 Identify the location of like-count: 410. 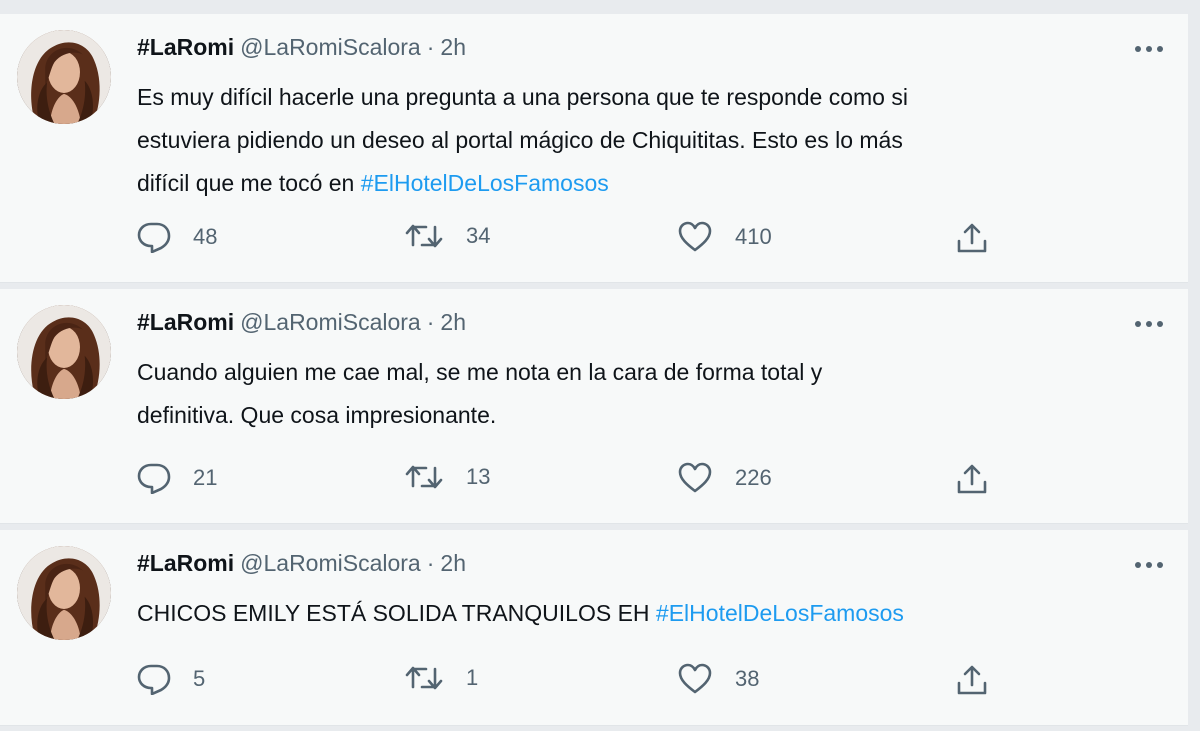
(753, 236).